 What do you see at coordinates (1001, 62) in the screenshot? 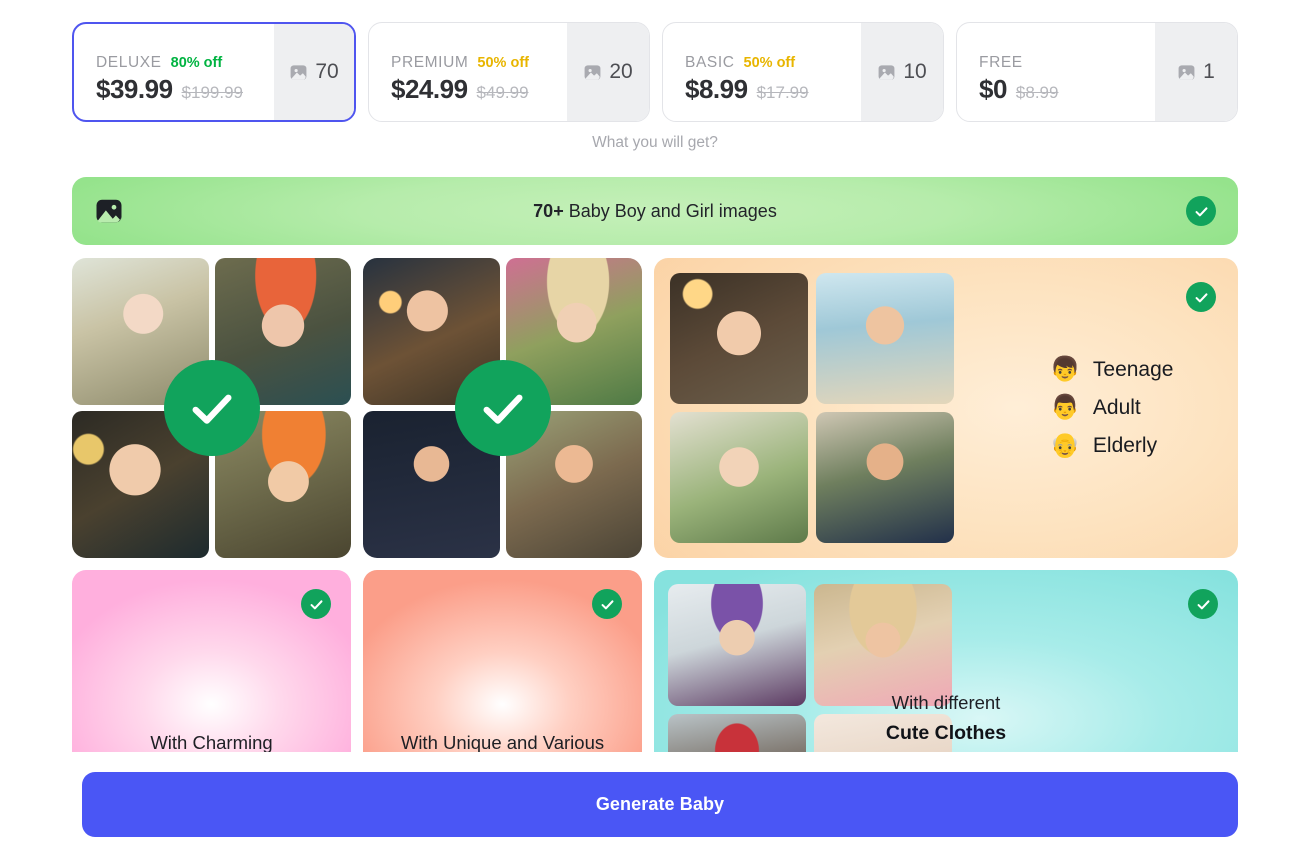
I see `plan-name: FREE` at bounding box center [1001, 62].